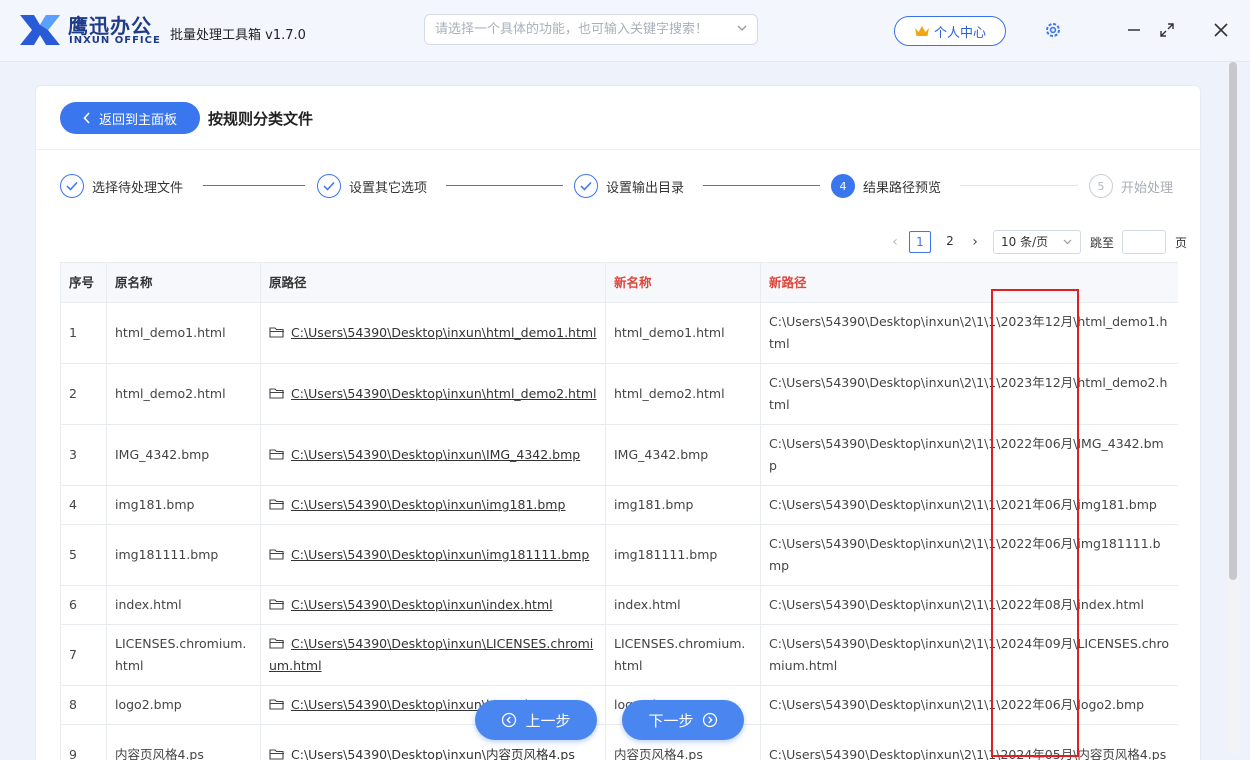  I want to click on cell-new-name: index.html, so click(683, 605).